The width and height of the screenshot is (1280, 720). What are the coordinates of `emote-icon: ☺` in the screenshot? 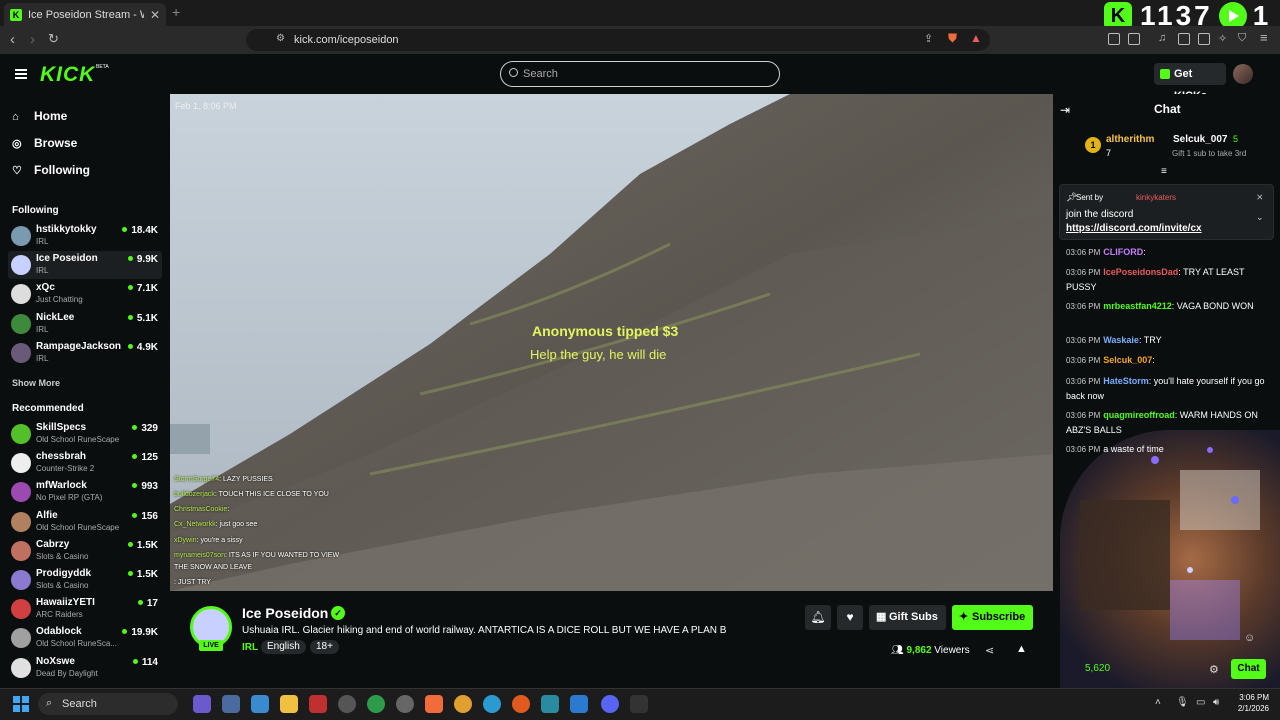 It's located at (1249, 638).